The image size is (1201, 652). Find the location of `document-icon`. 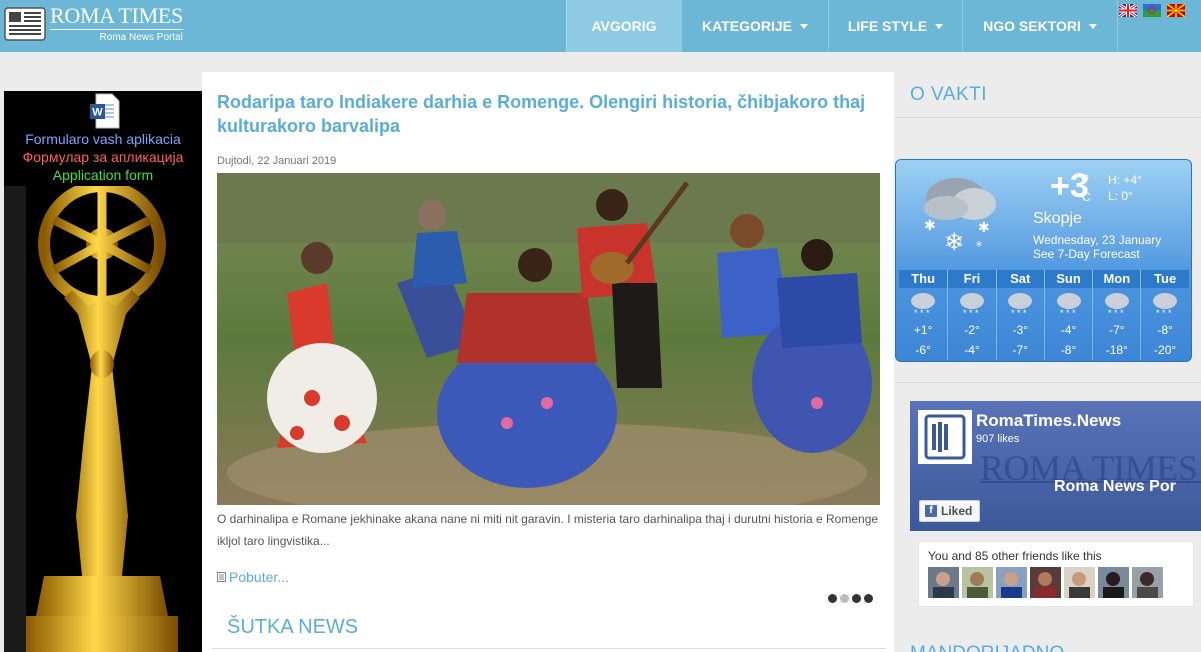

document-icon is located at coordinates (221, 577).